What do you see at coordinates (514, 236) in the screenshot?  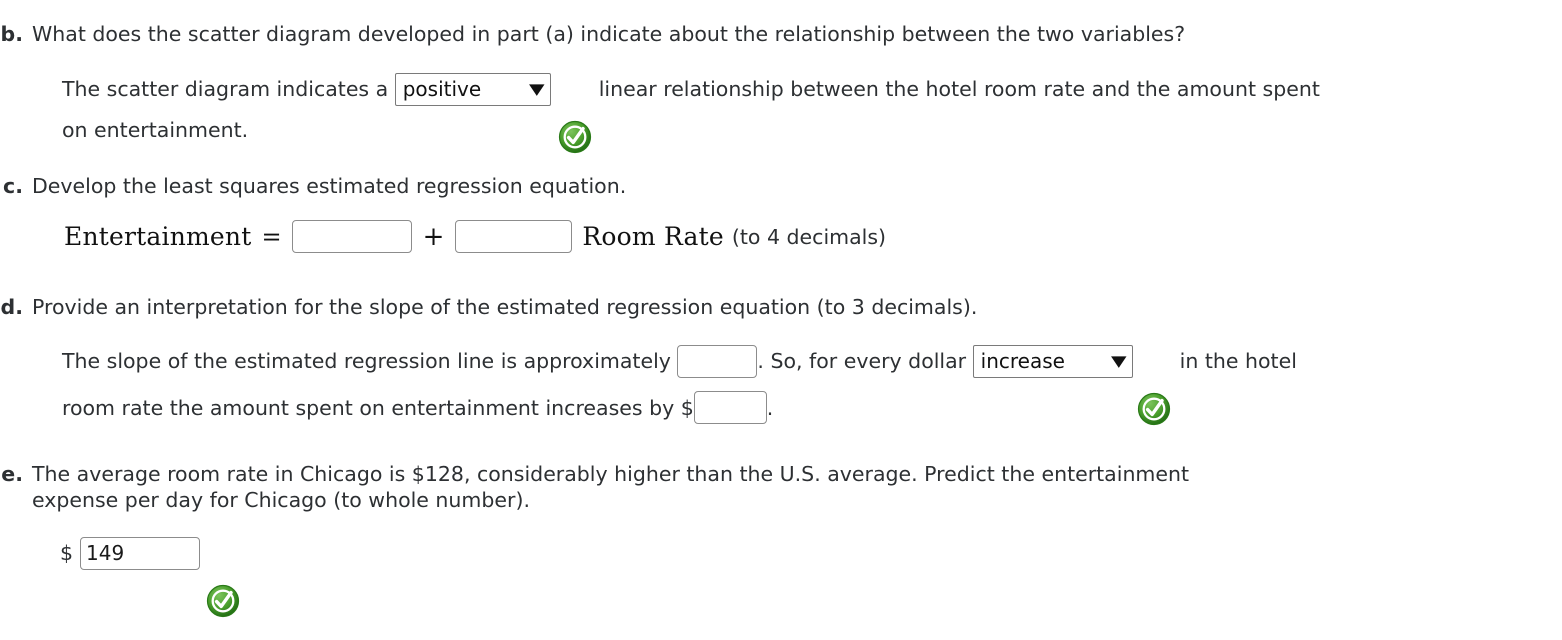 I see `slope-input` at bounding box center [514, 236].